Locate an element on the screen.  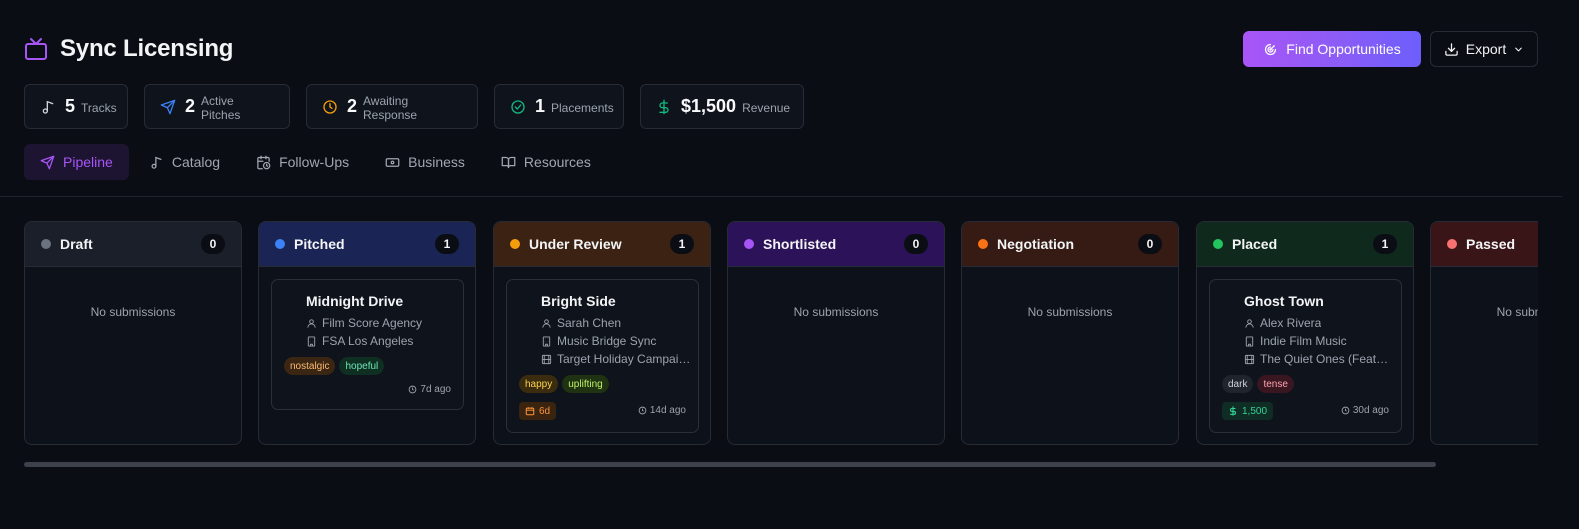
column-title: Negotiation is located at coordinates (1035, 244).